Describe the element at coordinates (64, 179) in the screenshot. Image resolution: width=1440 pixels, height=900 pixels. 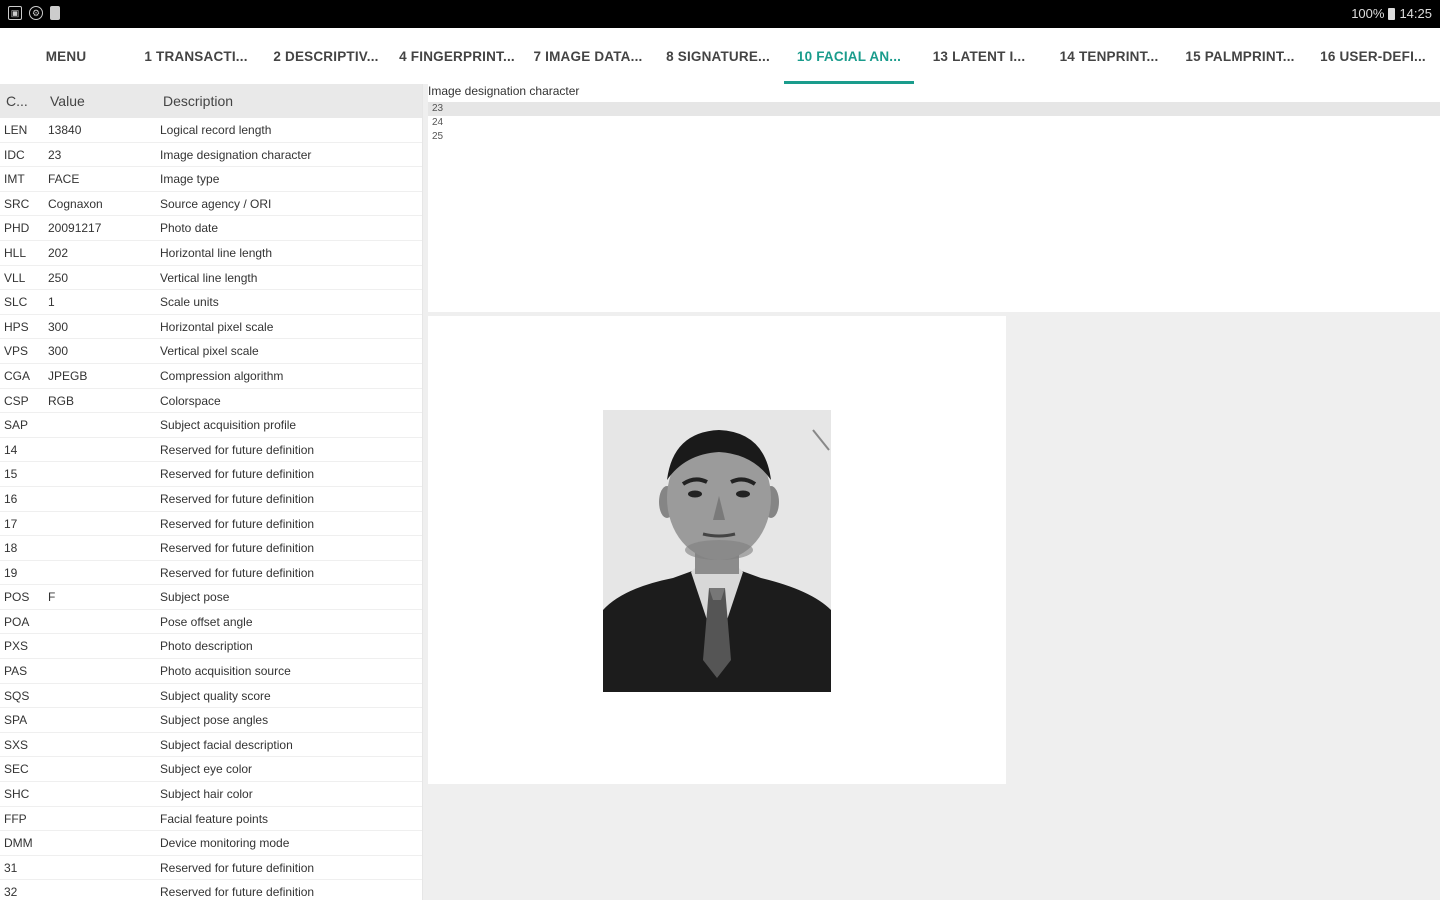
I see `cell-value: FACE` at that location.